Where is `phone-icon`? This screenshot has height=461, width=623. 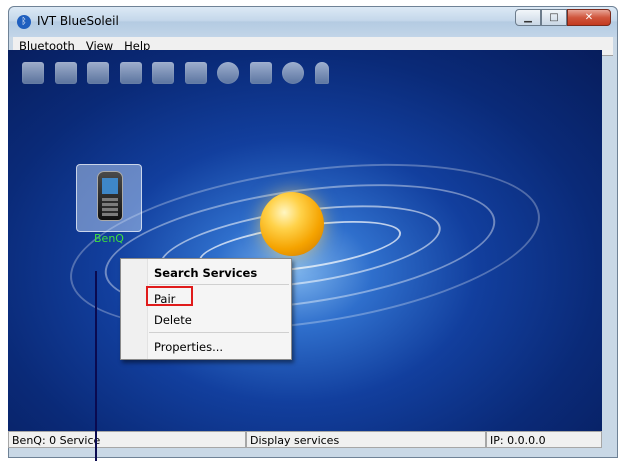
phone-icon is located at coordinates (260, 73).